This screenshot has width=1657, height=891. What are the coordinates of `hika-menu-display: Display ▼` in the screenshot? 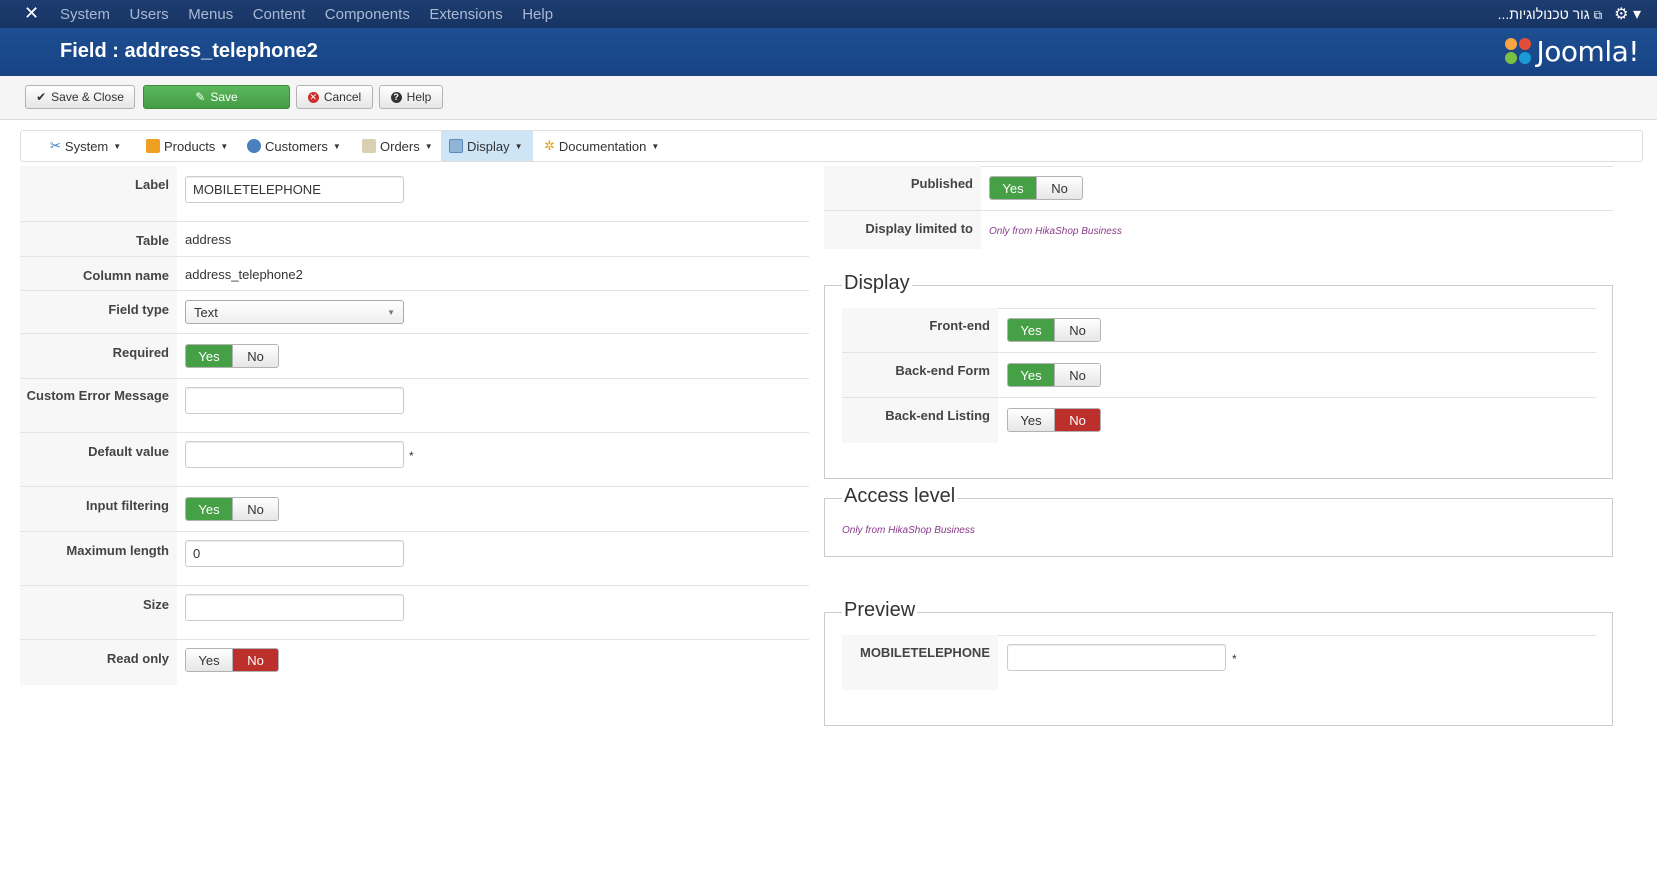 It's located at (487, 146).